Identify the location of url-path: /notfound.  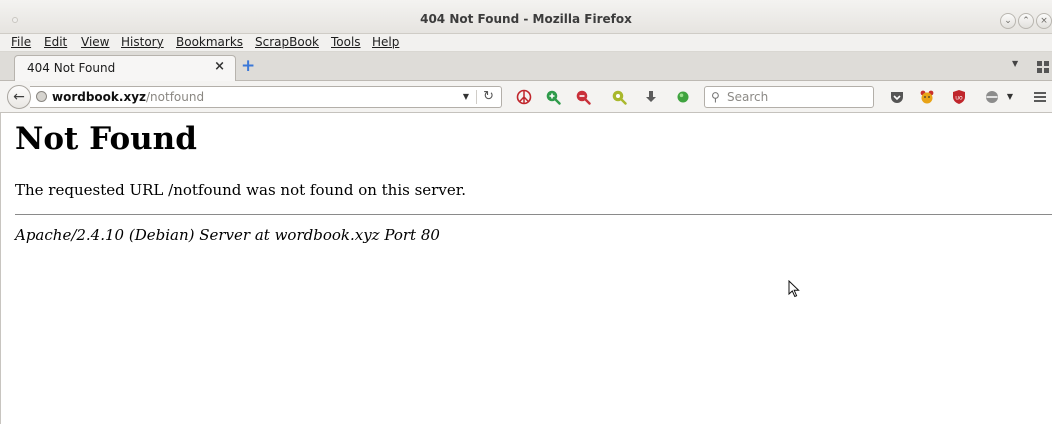
(175, 97).